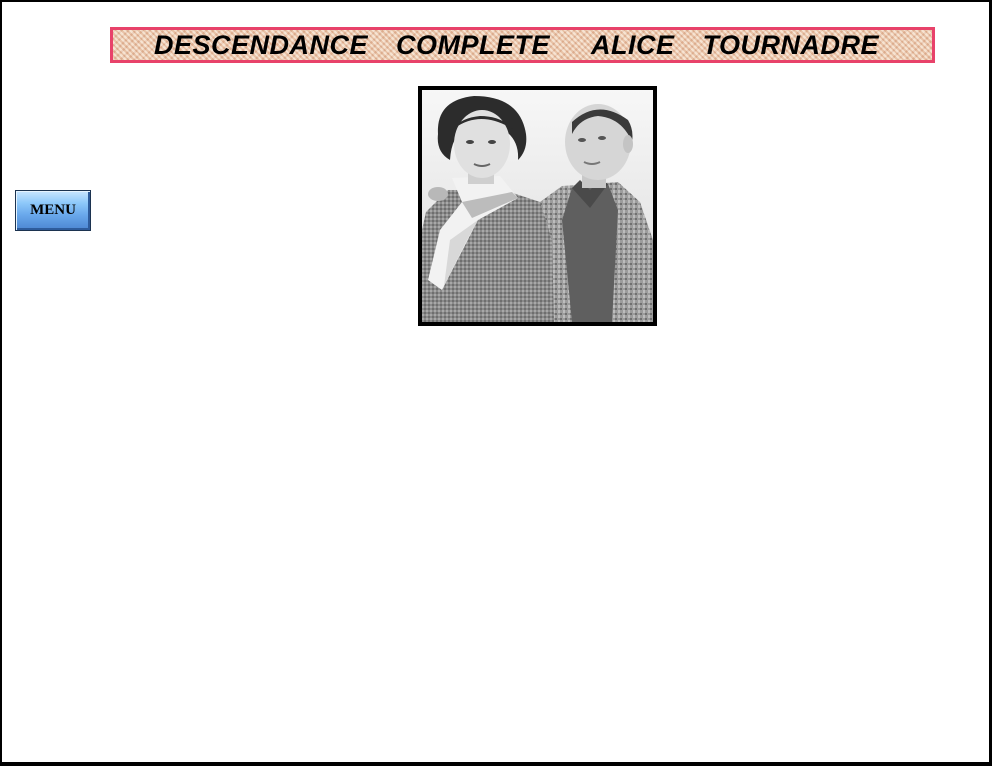 This screenshot has width=992, height=766. I want to click on menu-button-label: MENU, so click(53, 210).